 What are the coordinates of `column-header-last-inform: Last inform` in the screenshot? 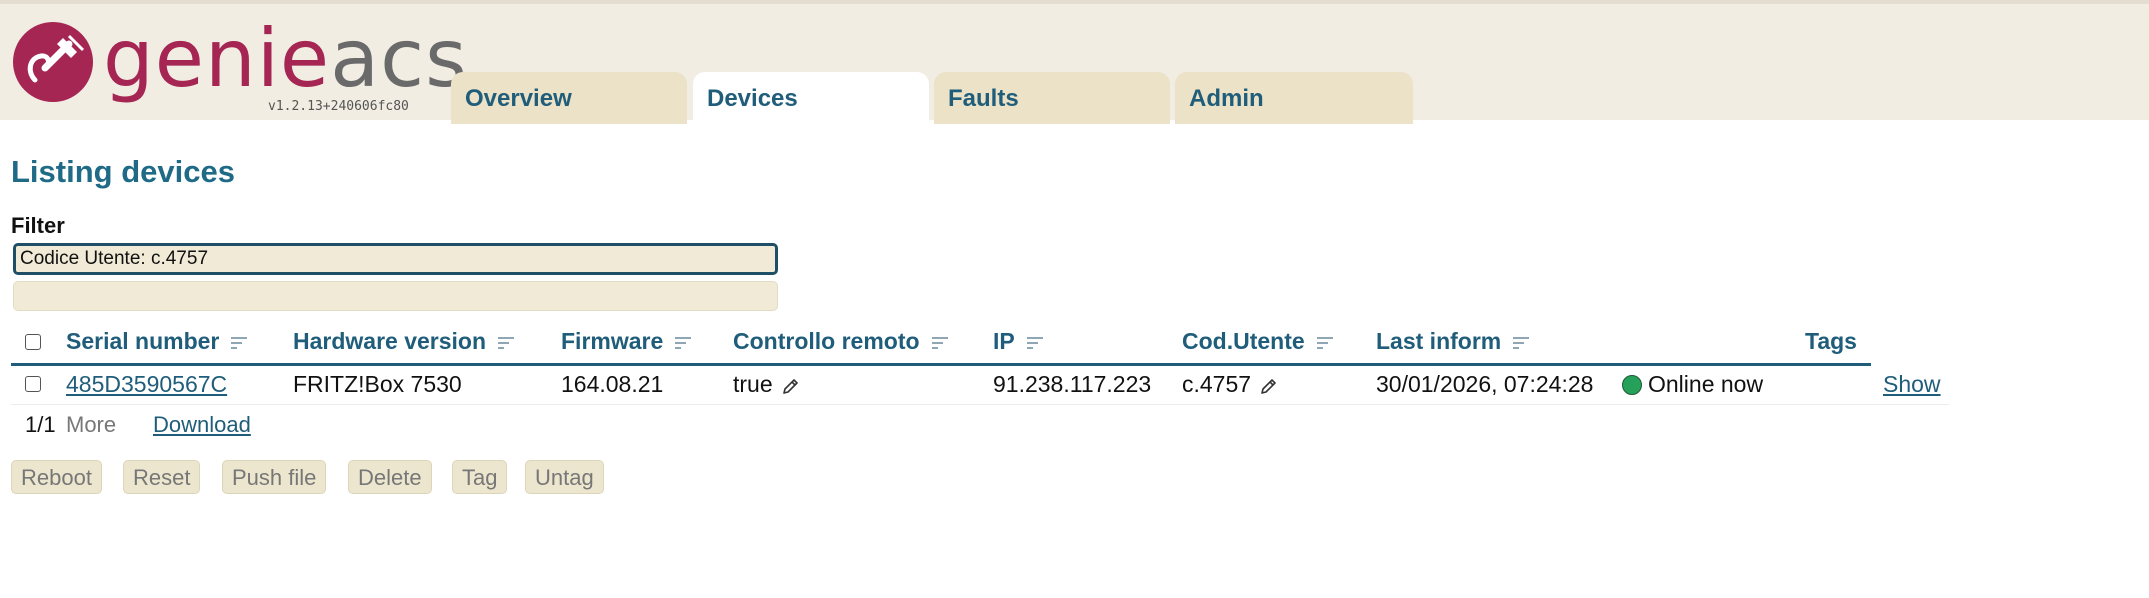 It's located at (1453, 341).